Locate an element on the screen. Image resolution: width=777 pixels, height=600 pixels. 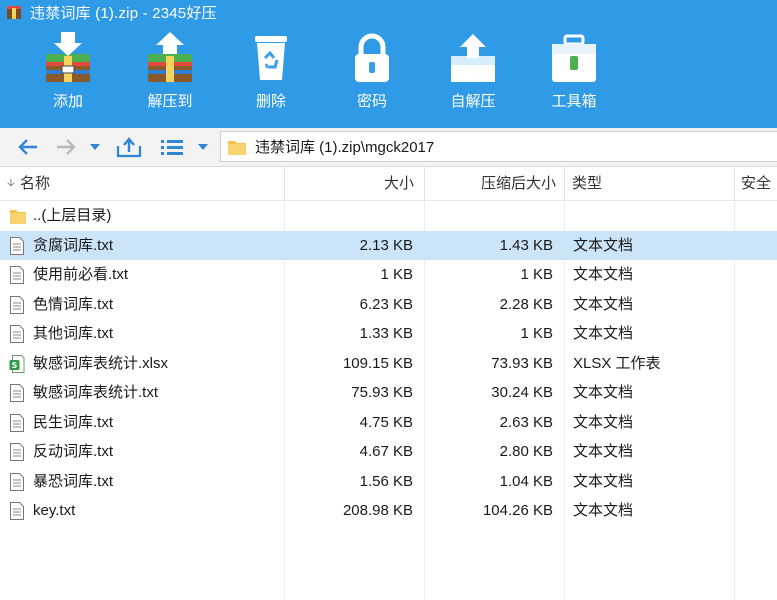
delete-label: 删除 is located at coordinates (270, 101).